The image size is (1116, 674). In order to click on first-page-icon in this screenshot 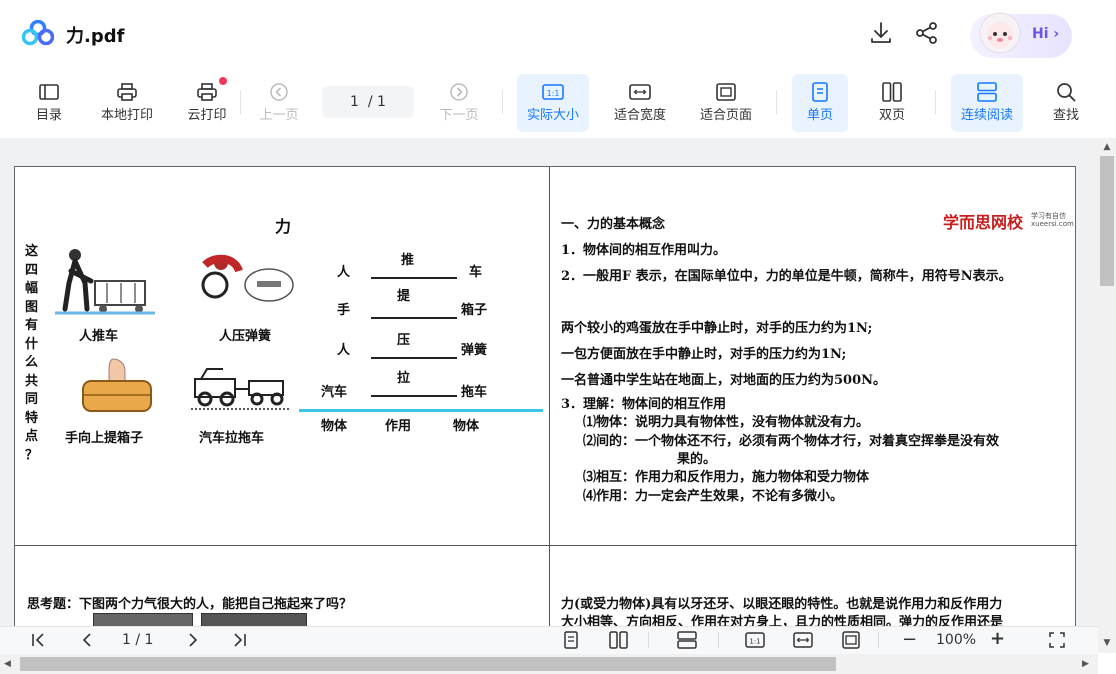, I will do `click(39, 640)`.